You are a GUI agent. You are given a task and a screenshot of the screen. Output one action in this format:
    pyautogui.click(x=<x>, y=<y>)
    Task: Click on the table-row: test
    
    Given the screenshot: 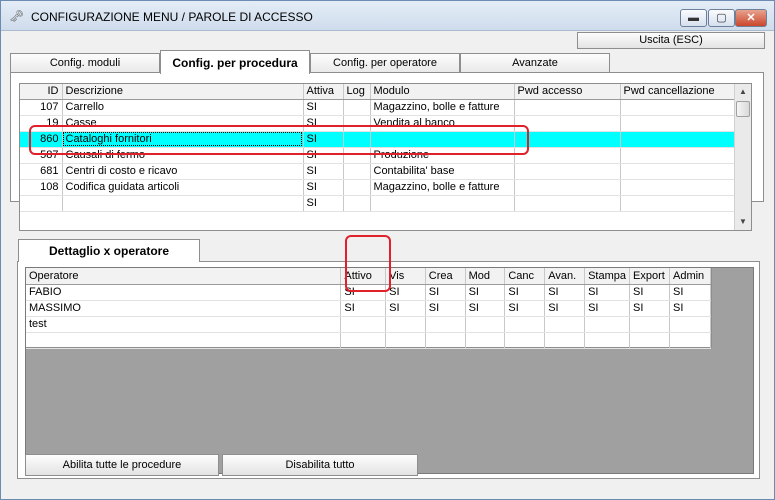 What is the action you would take?
    pyautogui.click(x=369, y=324)
    